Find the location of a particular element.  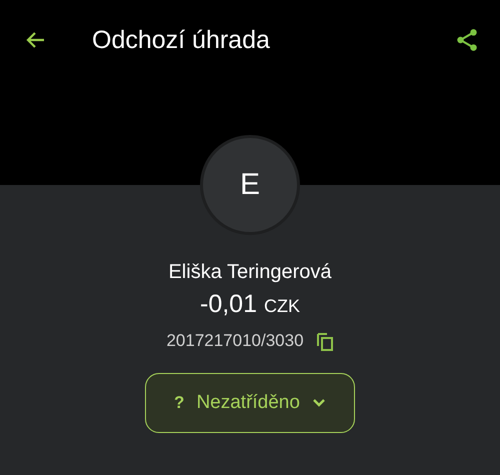

amount-value: -0,01 is located at coordinates (228, 304).